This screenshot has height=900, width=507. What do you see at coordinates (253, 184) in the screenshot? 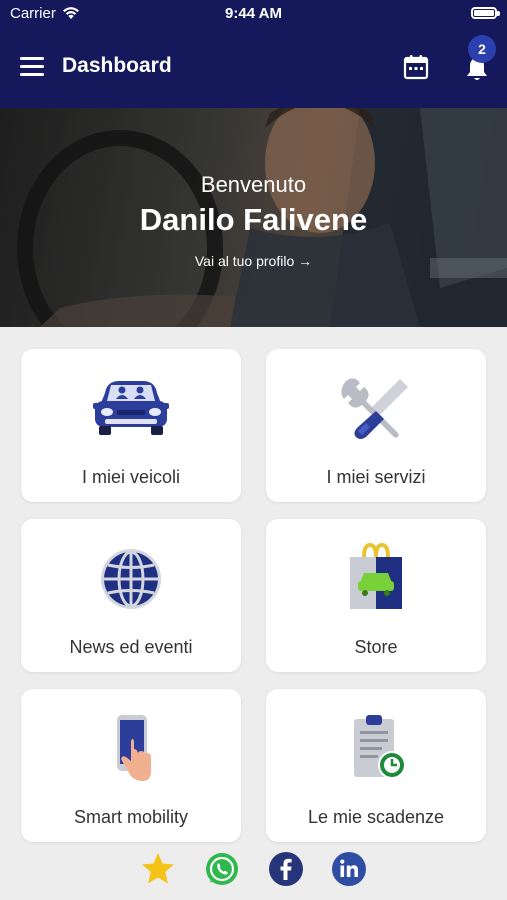
I see `welcome-greeting: Benvenuto` at bounding box center [253, 184].